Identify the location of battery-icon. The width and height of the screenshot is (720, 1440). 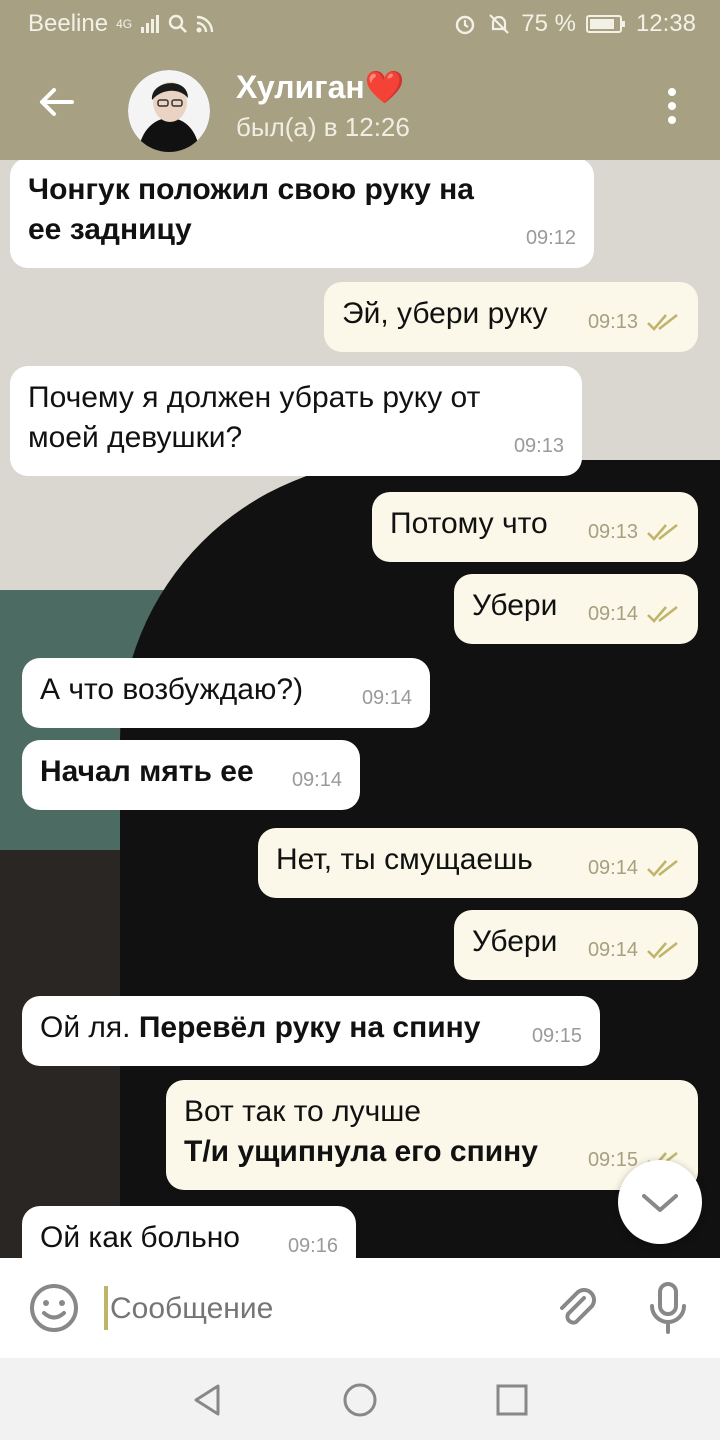
(605, 24).